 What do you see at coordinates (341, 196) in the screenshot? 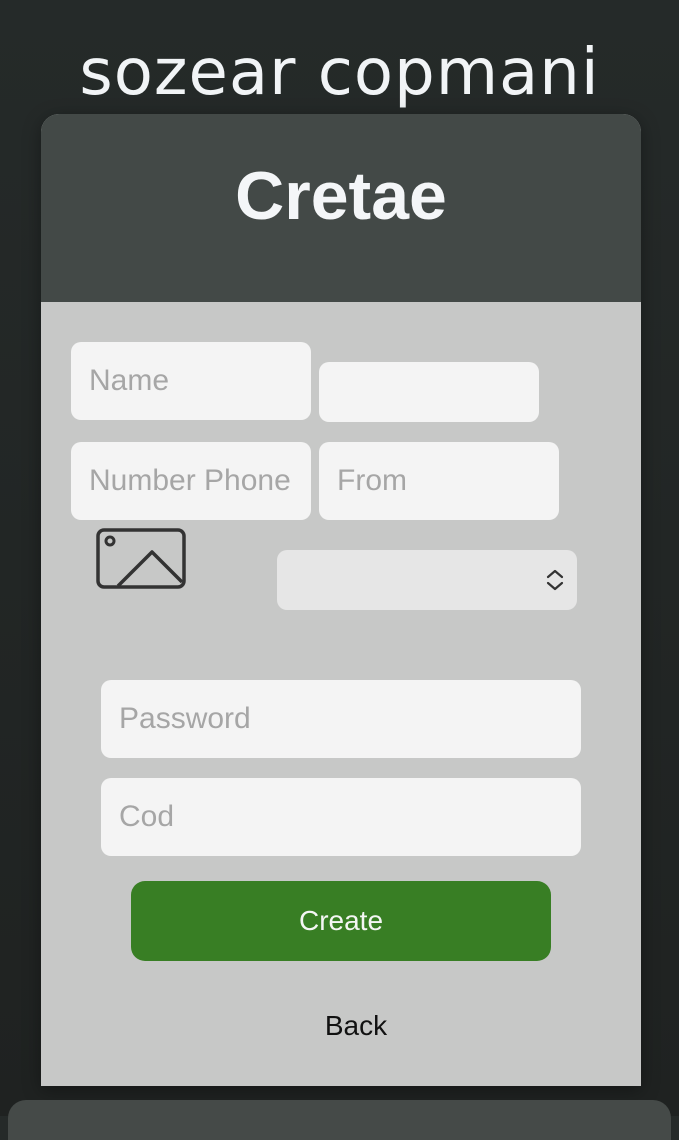
I see `card-title: Cretae` at bounding box center [341, 196].